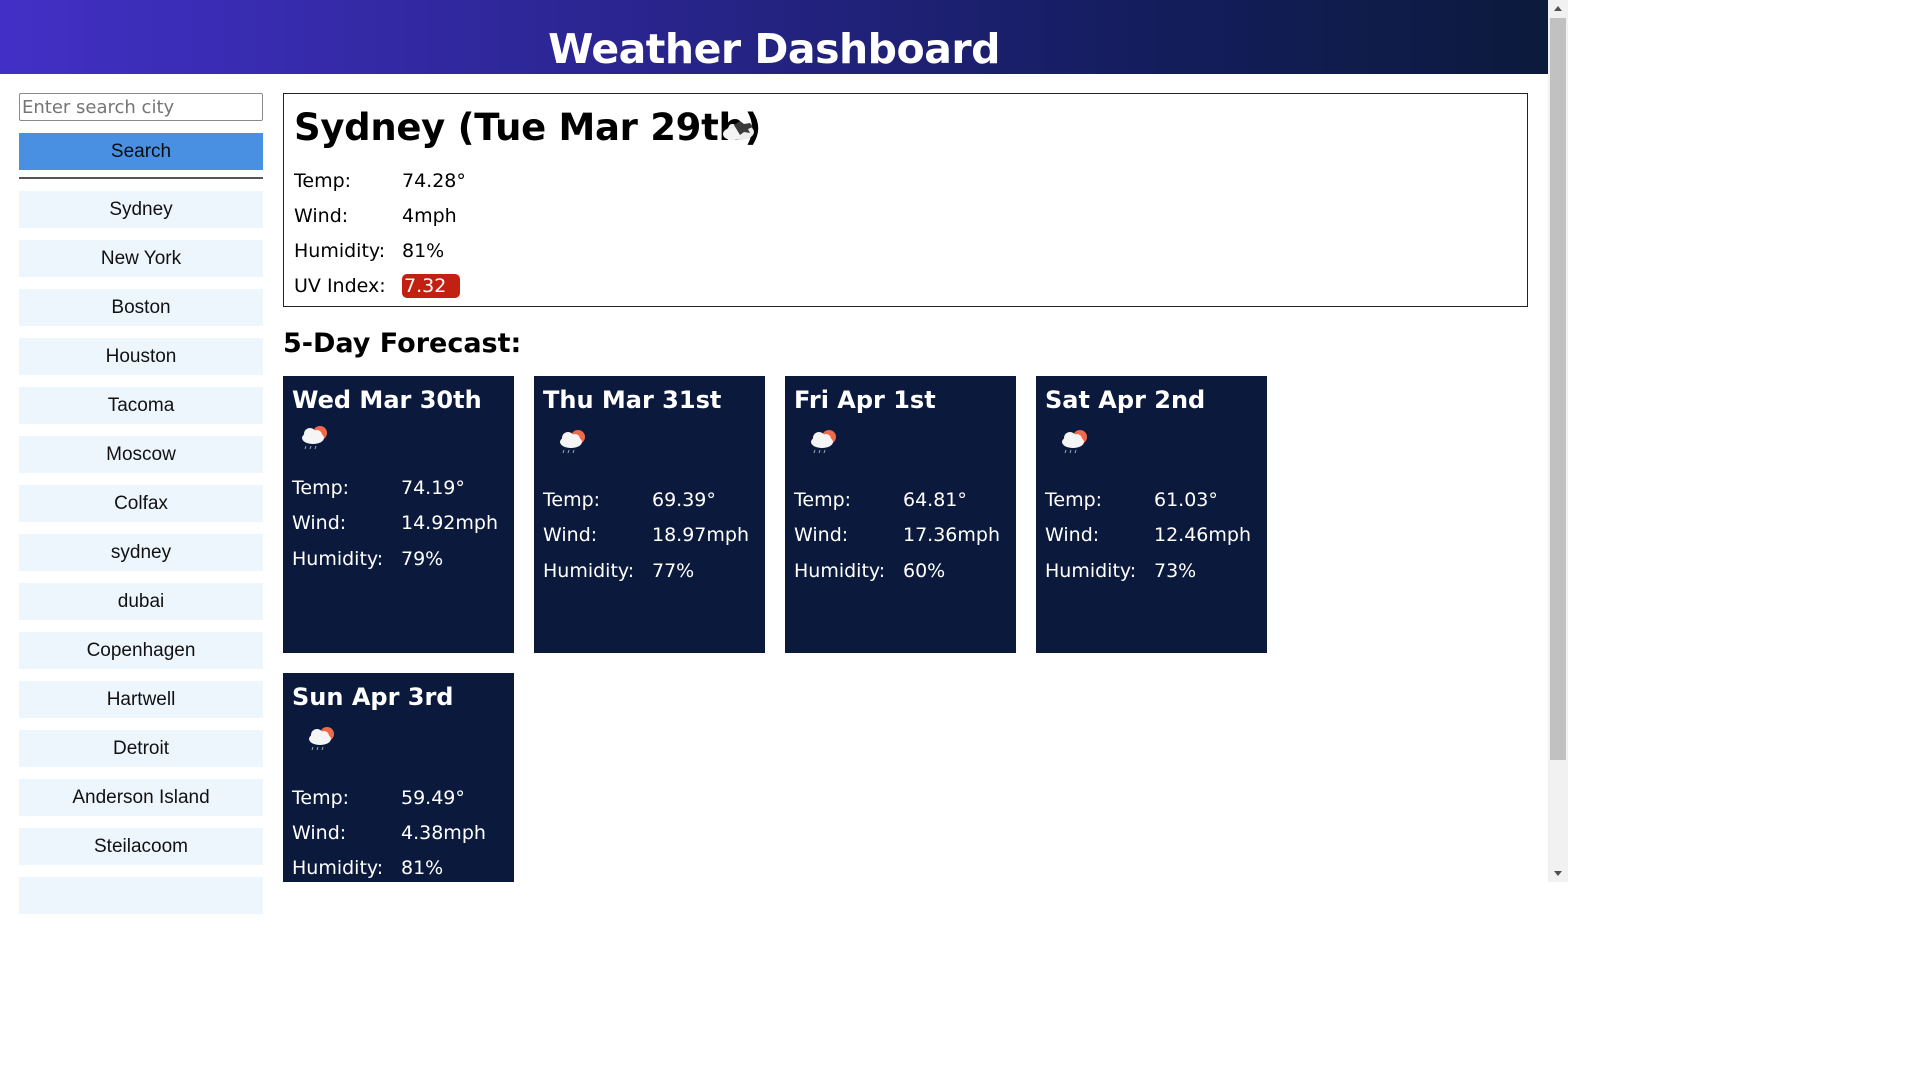 The image size is (1920, 1080). I want to click on humidity-value: 73%, so click(1175, 571).